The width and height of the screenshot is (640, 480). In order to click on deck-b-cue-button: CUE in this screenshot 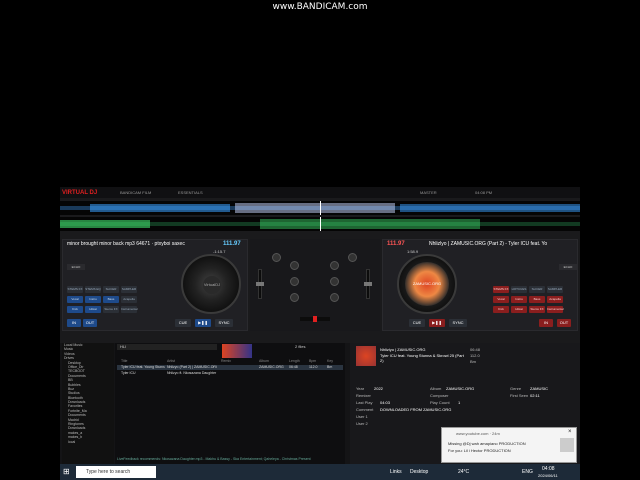, I will do `click(417, 323)`.